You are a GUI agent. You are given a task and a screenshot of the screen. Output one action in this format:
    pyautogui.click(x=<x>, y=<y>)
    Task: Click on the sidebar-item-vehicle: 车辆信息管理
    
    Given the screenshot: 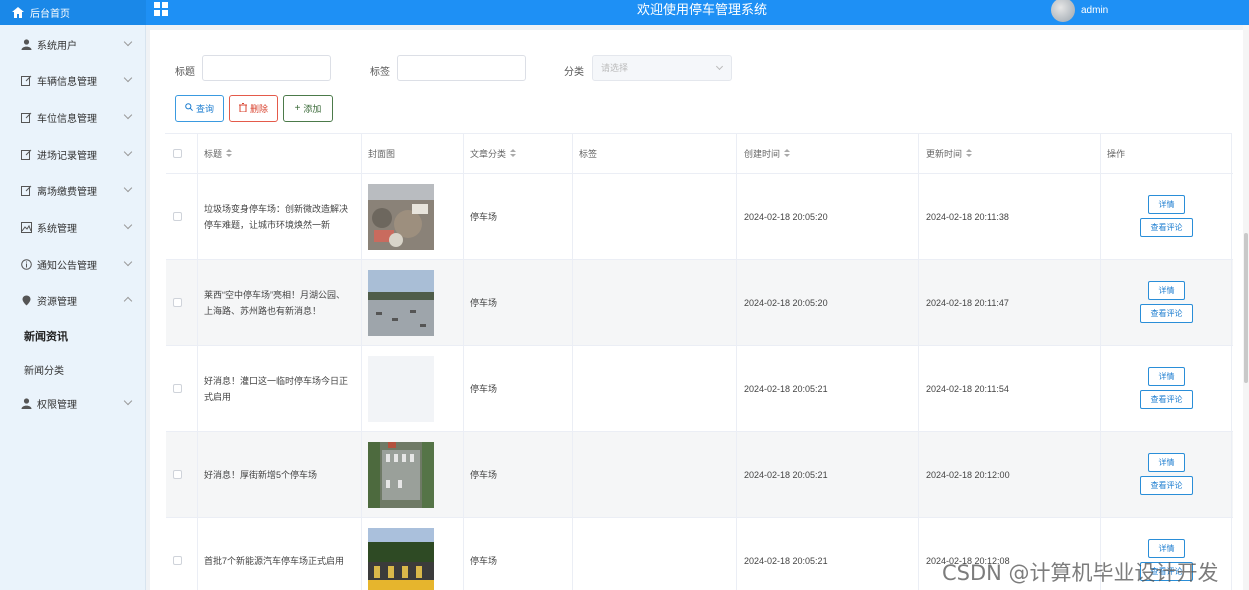 What is the action you would take?
    pyautogui.click(x=73, y=80)
    